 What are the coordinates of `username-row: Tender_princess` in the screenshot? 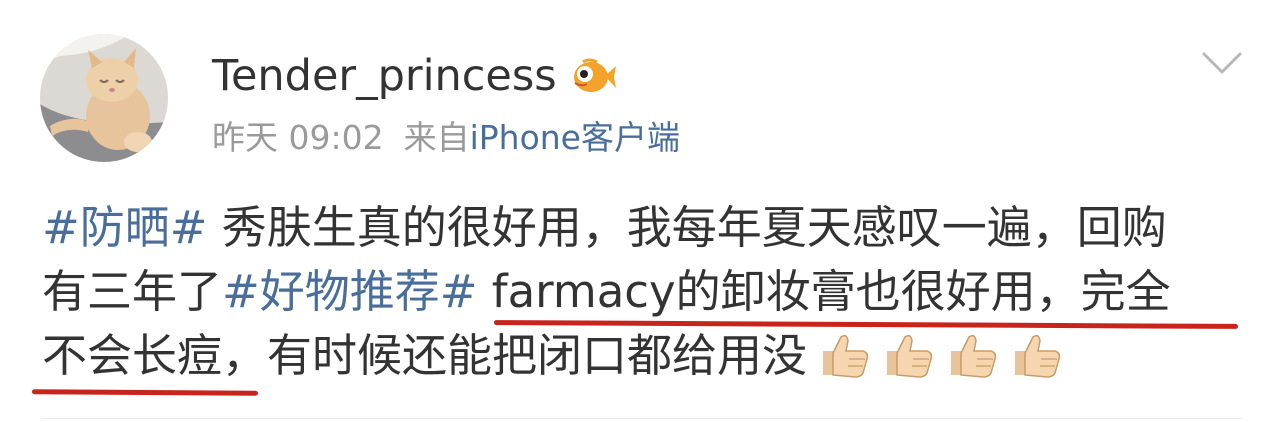 It's located at (414, 76).